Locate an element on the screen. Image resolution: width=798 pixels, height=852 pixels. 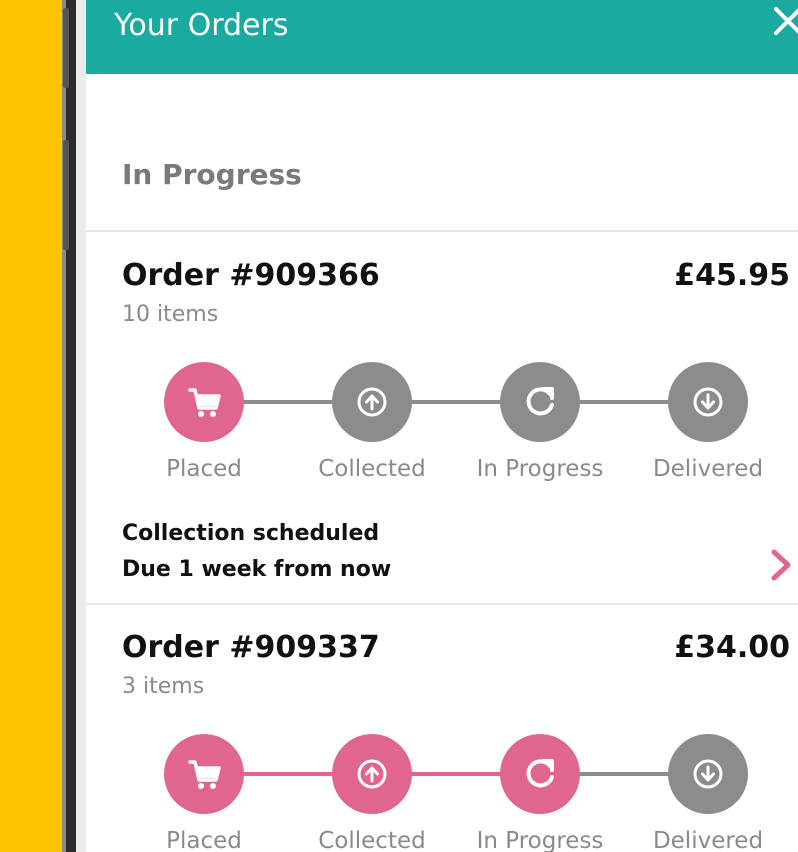
order-number: Order #909337 is located at coordinates (251, 647).